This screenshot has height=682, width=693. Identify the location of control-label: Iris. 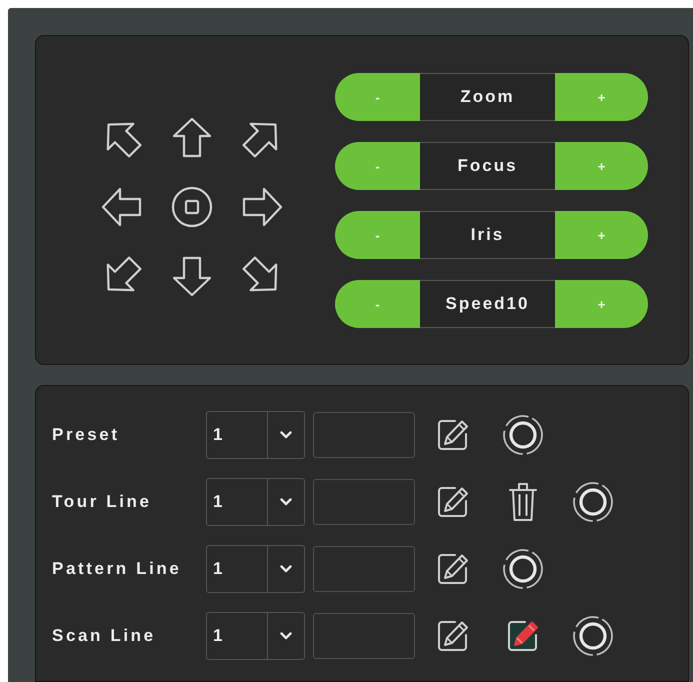
(487, 235).